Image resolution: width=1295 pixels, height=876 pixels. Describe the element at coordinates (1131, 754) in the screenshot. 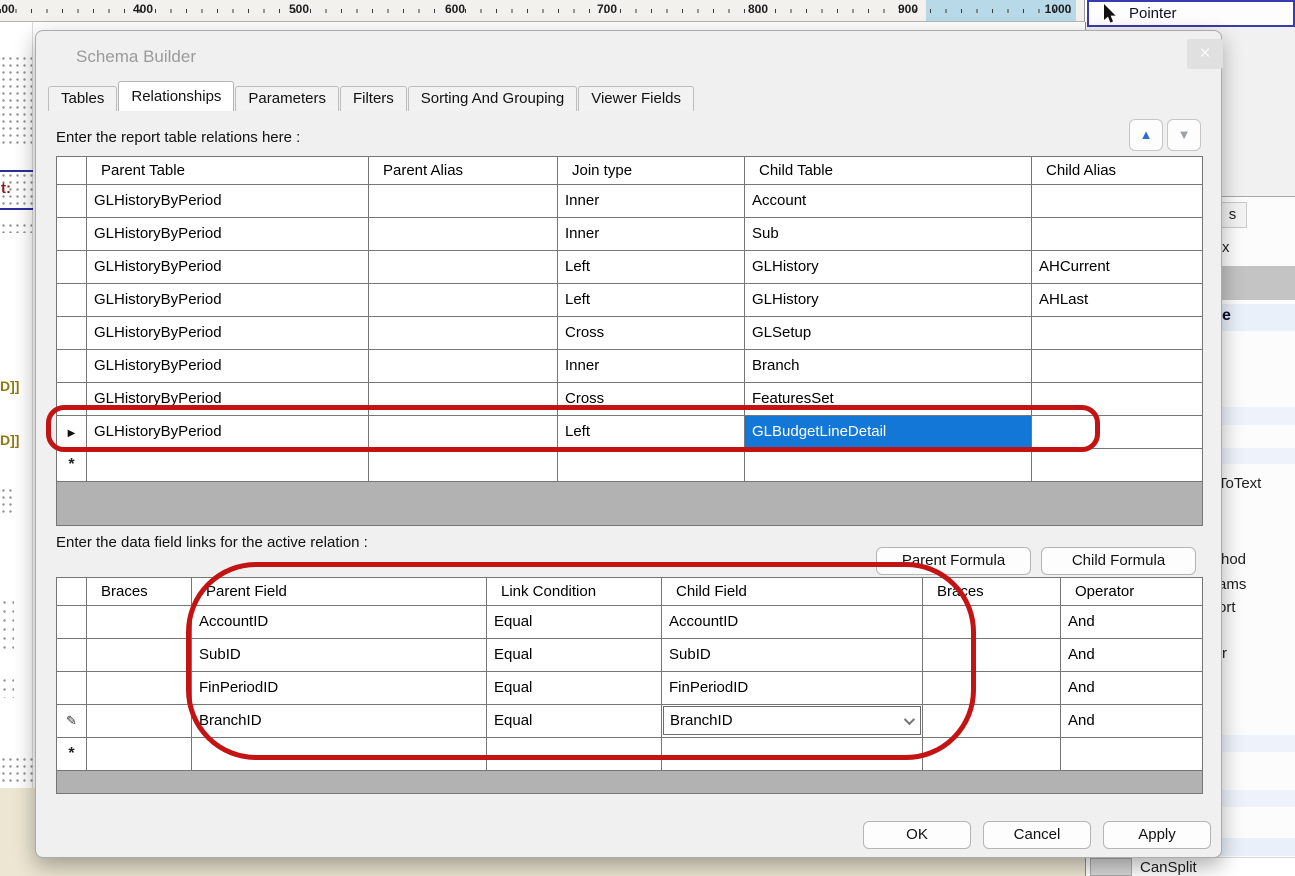

I see `cell-operator` at that location.